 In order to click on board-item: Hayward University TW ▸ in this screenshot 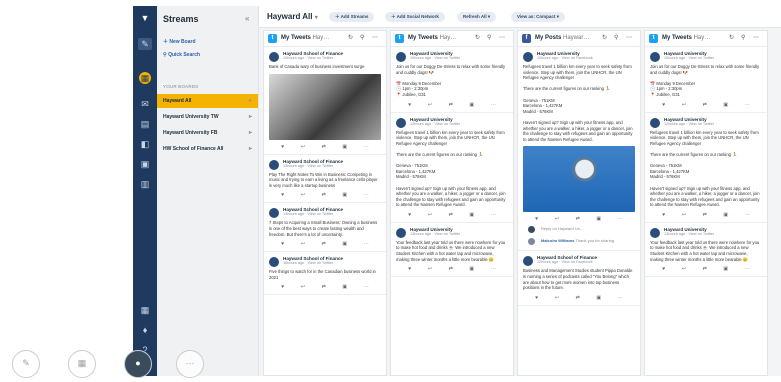, I will do `click(207, 117)`.